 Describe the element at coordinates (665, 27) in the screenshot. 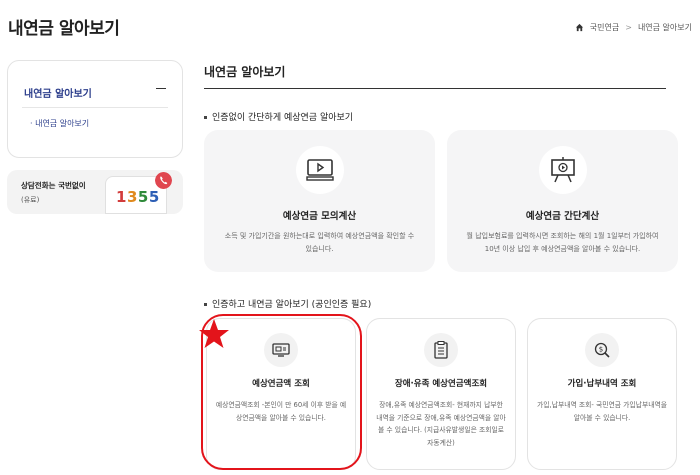

I see `breadcrumb-current: 내연금 알아보기` at that location.